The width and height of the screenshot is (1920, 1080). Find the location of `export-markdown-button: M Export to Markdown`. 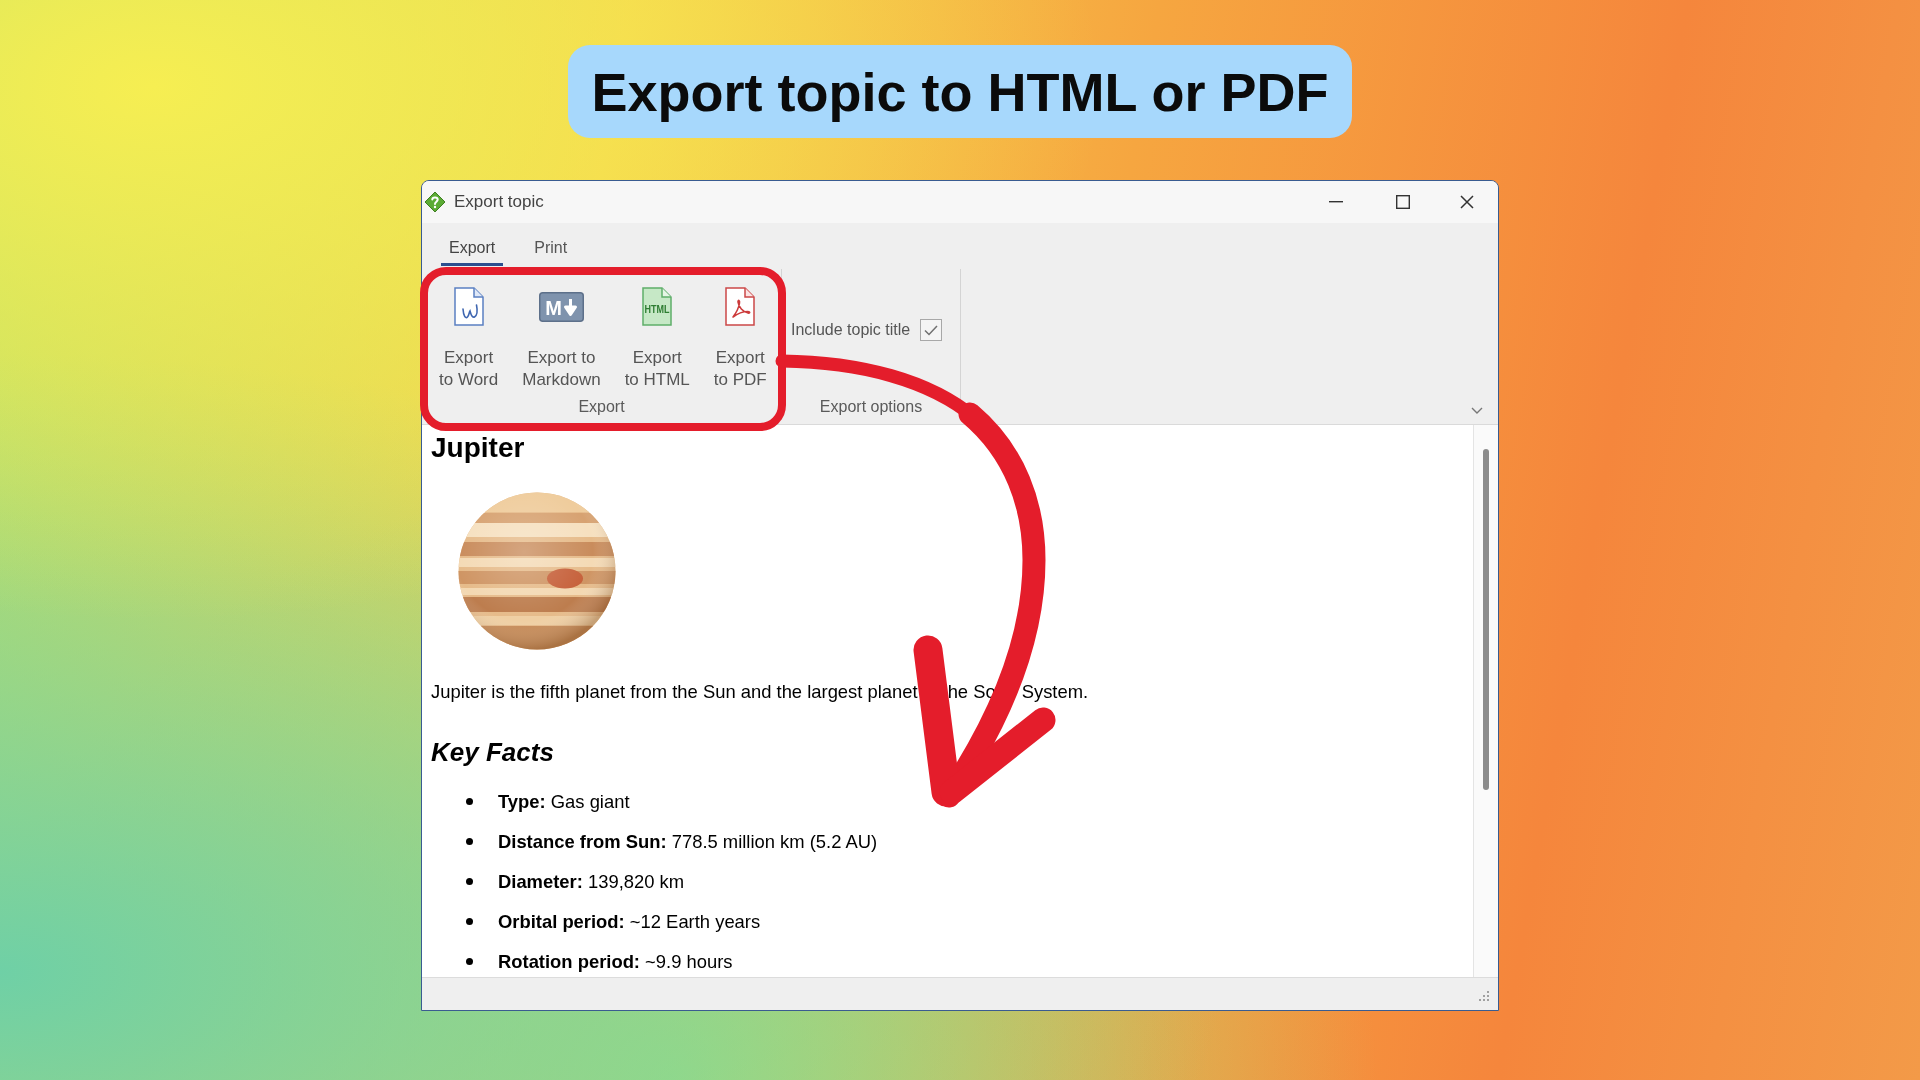

export-markdown-button: M Export to Markdown is located at coordinates (561, 339).